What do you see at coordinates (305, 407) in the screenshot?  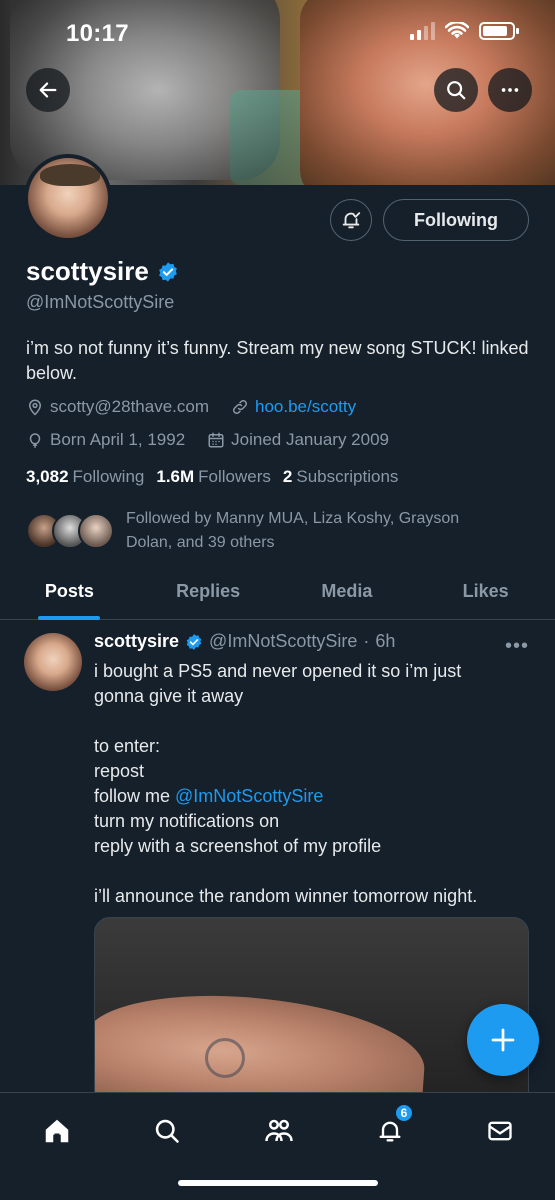 I see `profile-link: hoo.be/scotty` at bounding box center [305, 407].